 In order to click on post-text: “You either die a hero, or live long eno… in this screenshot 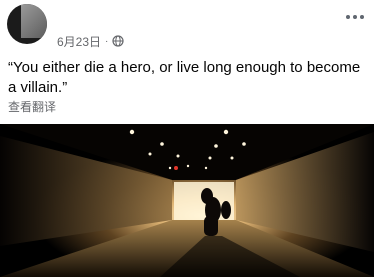, I will do `click(184, 77)`.